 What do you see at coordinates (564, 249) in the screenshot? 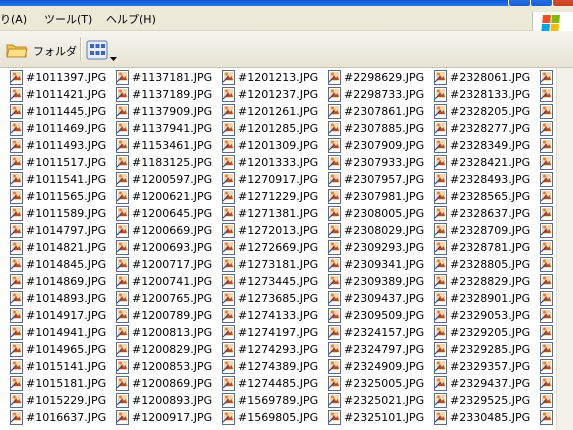
I see `vertical-scrollbar` at bounding box center [564, 249].